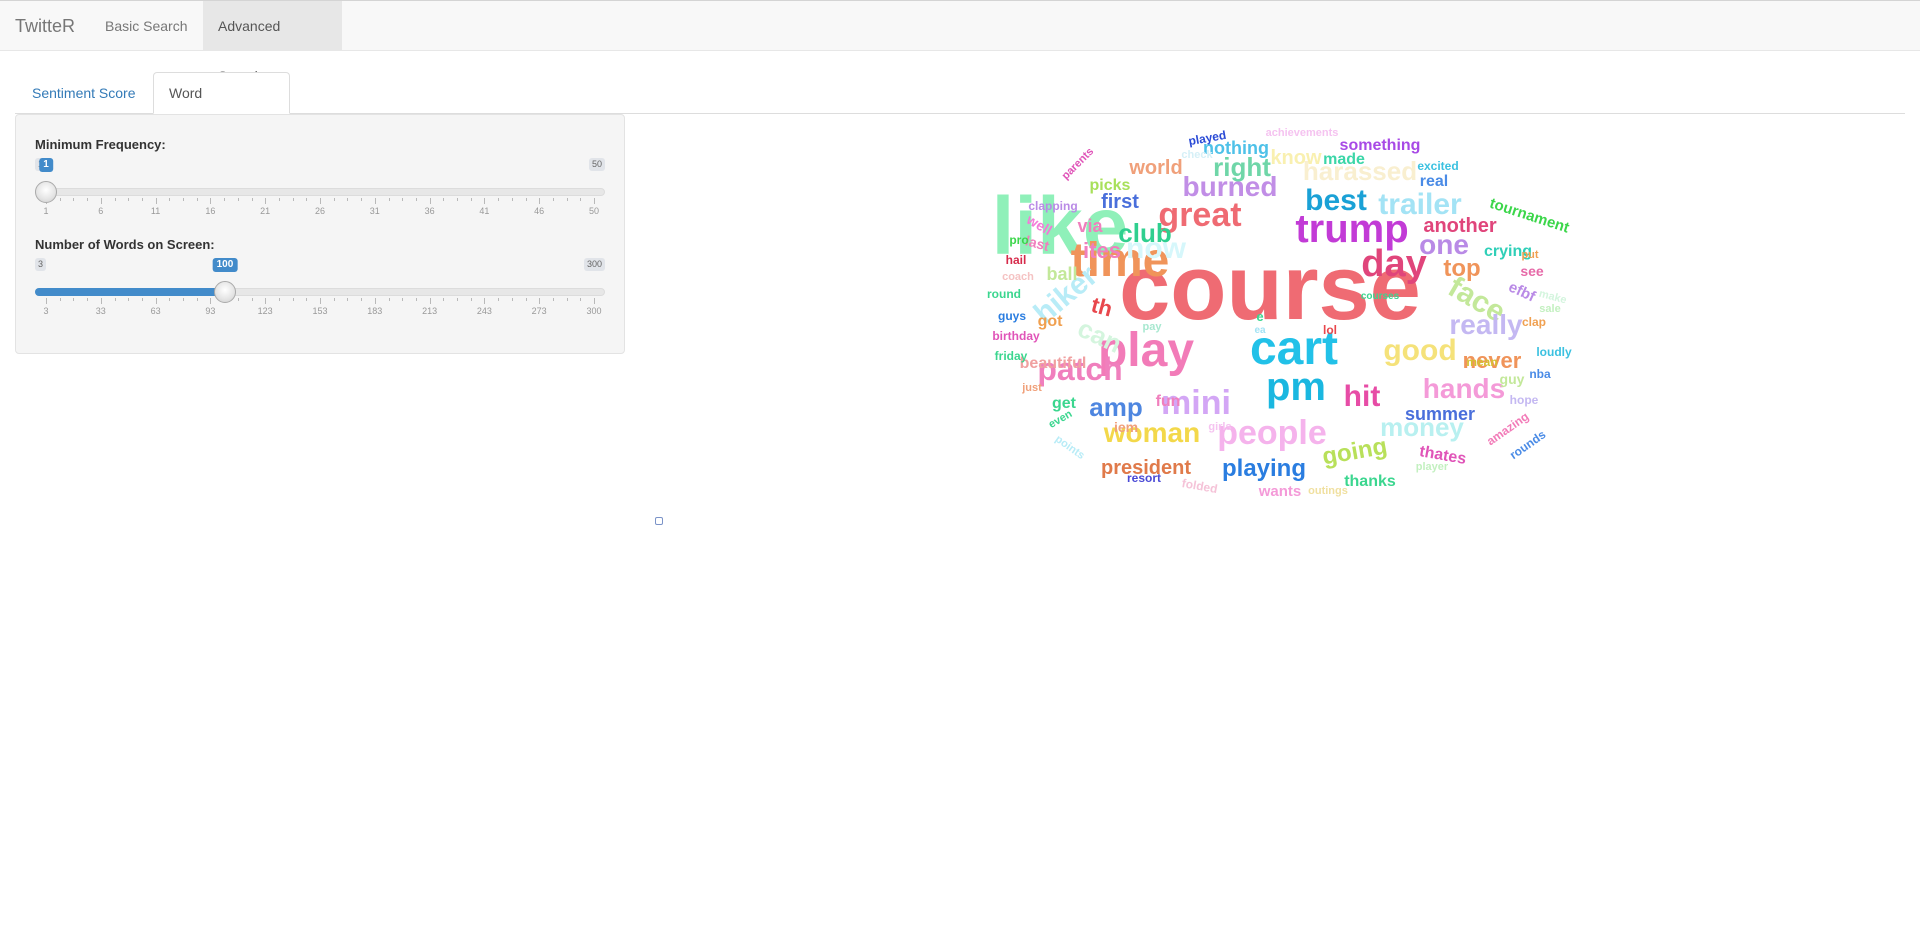 This screenshot has height=935, width=1920. Describe the element at coordinates (1051, 321) in the screenshot. I see `wordcloud-word-got: got` at that location.